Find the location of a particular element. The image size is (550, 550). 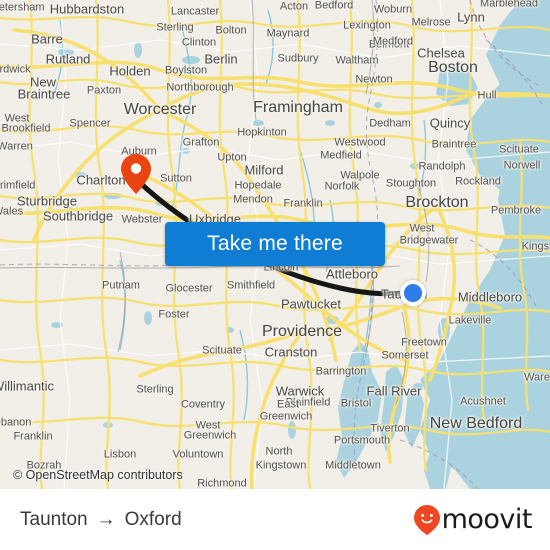

take-me-there-button: Take me there is located at coordinates (275, 244).